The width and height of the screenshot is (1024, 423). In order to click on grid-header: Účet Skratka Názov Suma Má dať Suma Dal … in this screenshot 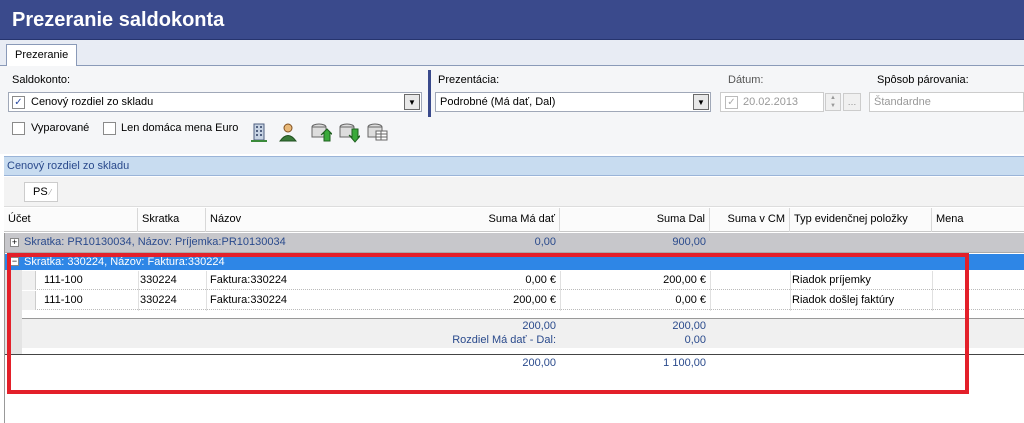, I will do `click(514, 220)`.